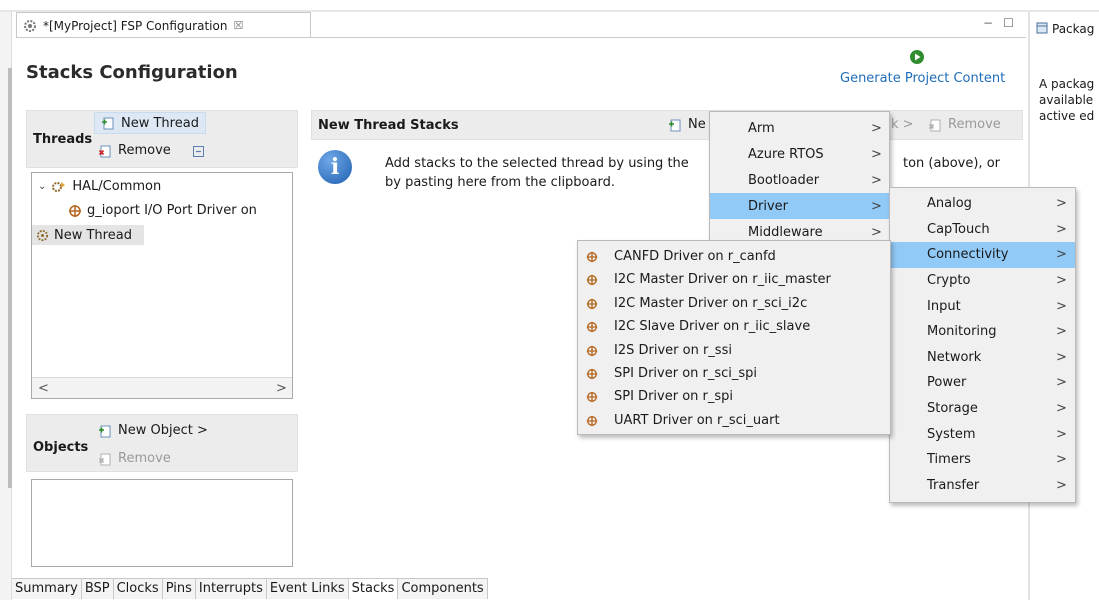 This screenshot has width=1099, height=600. I want to click on packages-line: active ed, so click(1067, 116).